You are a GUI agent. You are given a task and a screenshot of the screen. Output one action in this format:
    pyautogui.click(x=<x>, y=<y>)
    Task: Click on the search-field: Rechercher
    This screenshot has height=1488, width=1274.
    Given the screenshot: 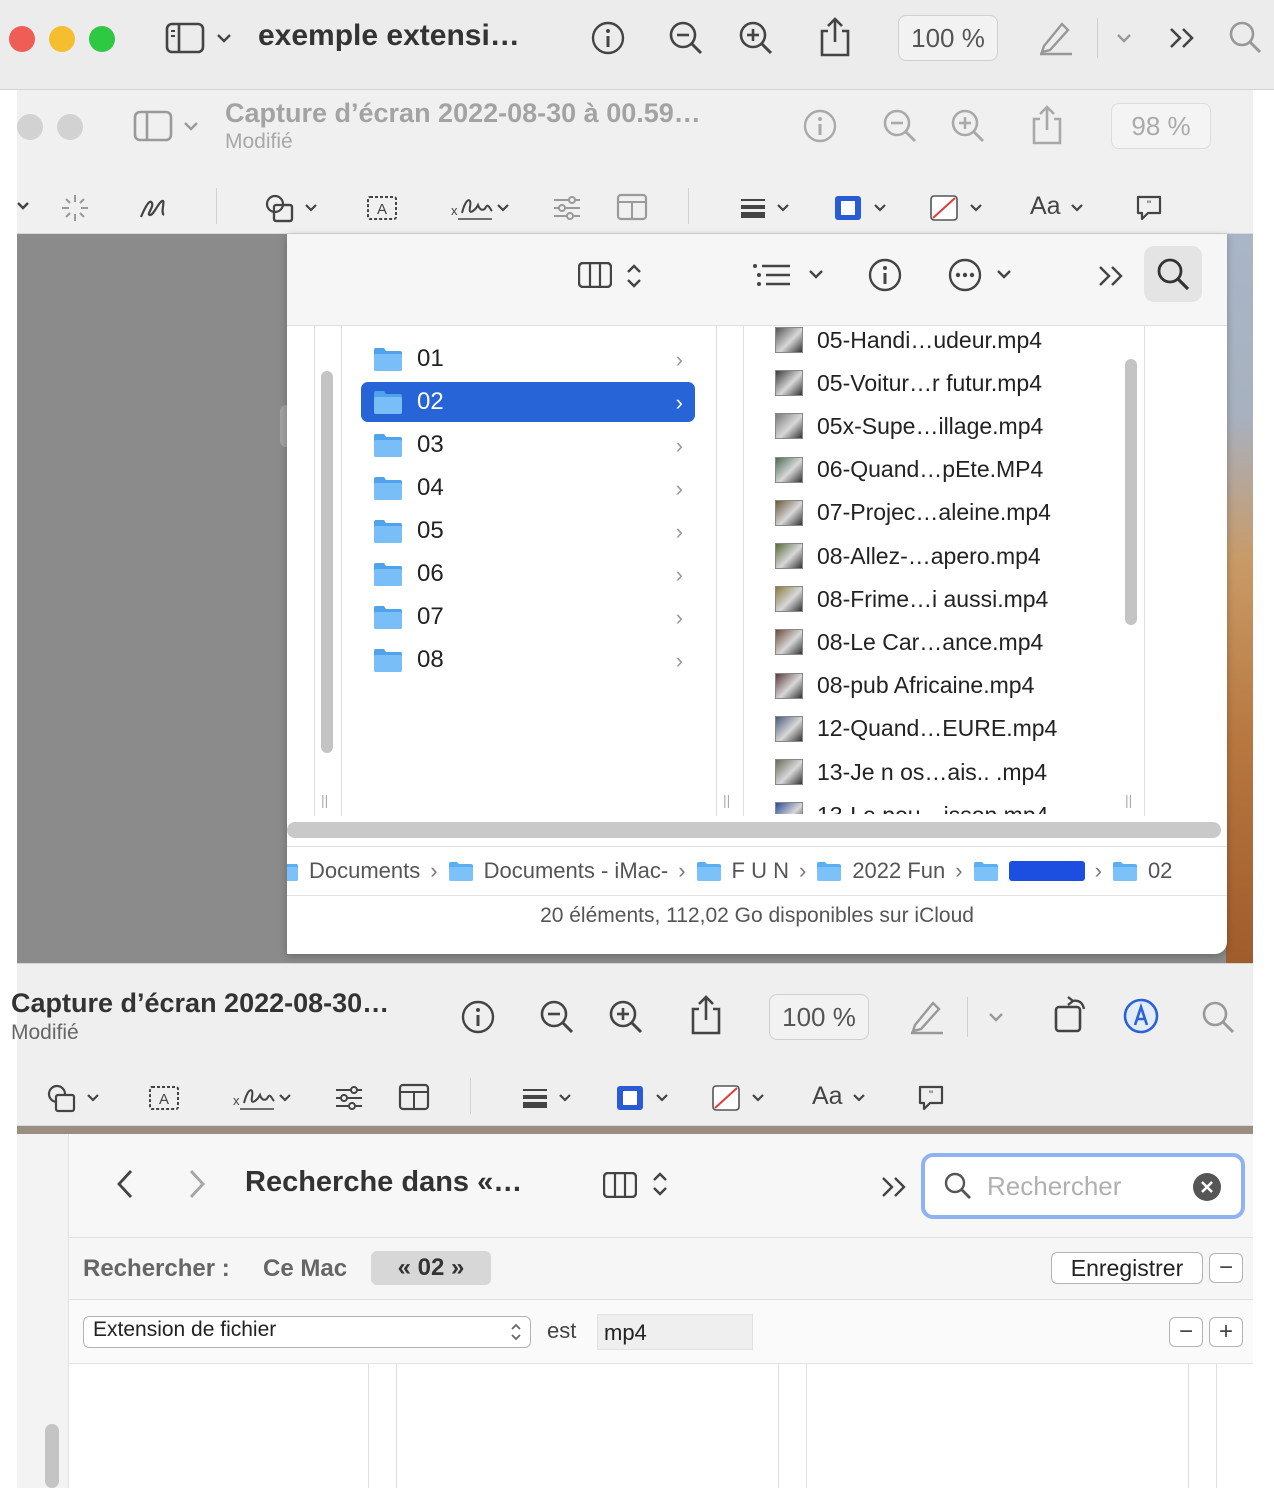 What is the action you would take?
    pyautogui.click(x=1083, y=1186)
    